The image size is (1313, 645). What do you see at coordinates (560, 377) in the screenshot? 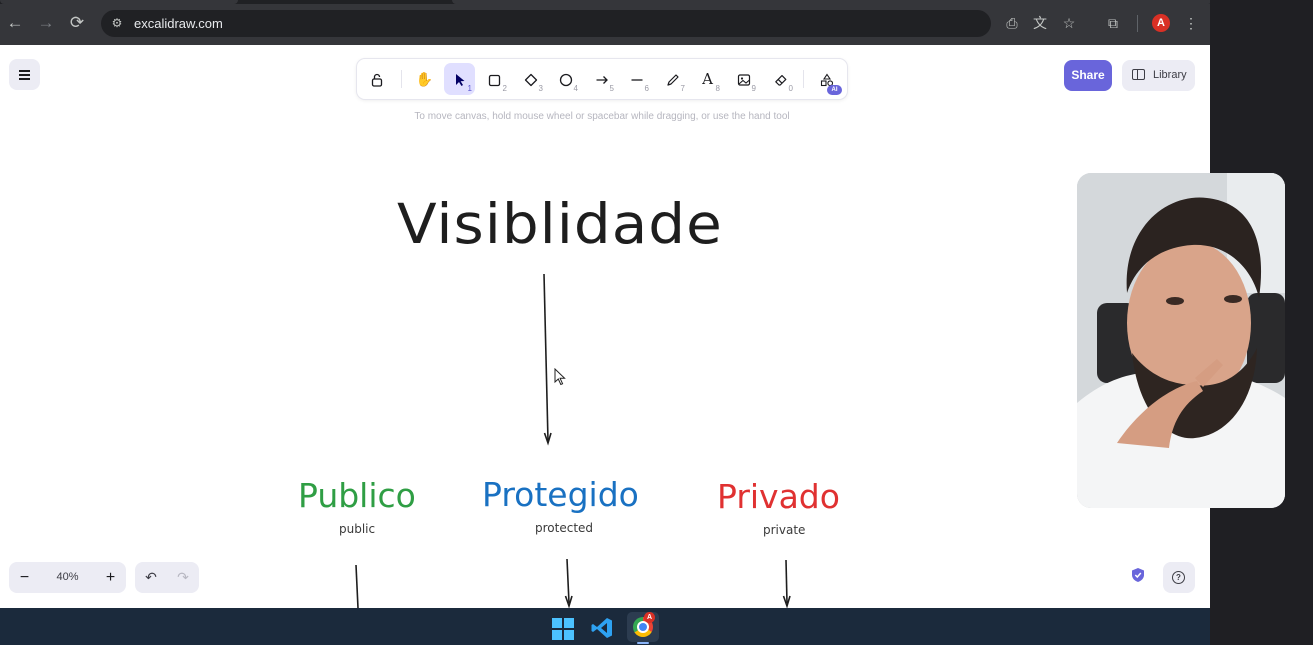
I see `mouse-cursor-icon` at bounding box center [560, 377].